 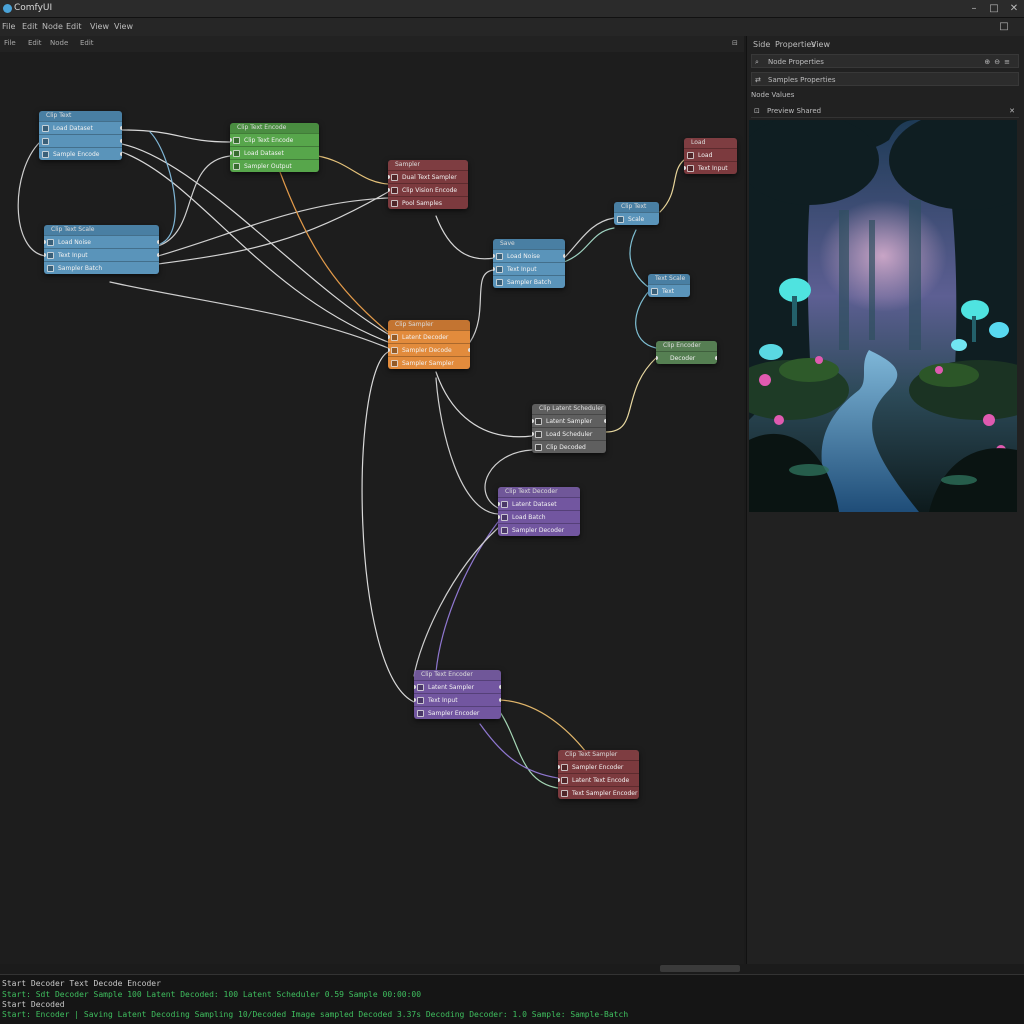 I want to click on maximize-button: □, so click(x=994, y=9).